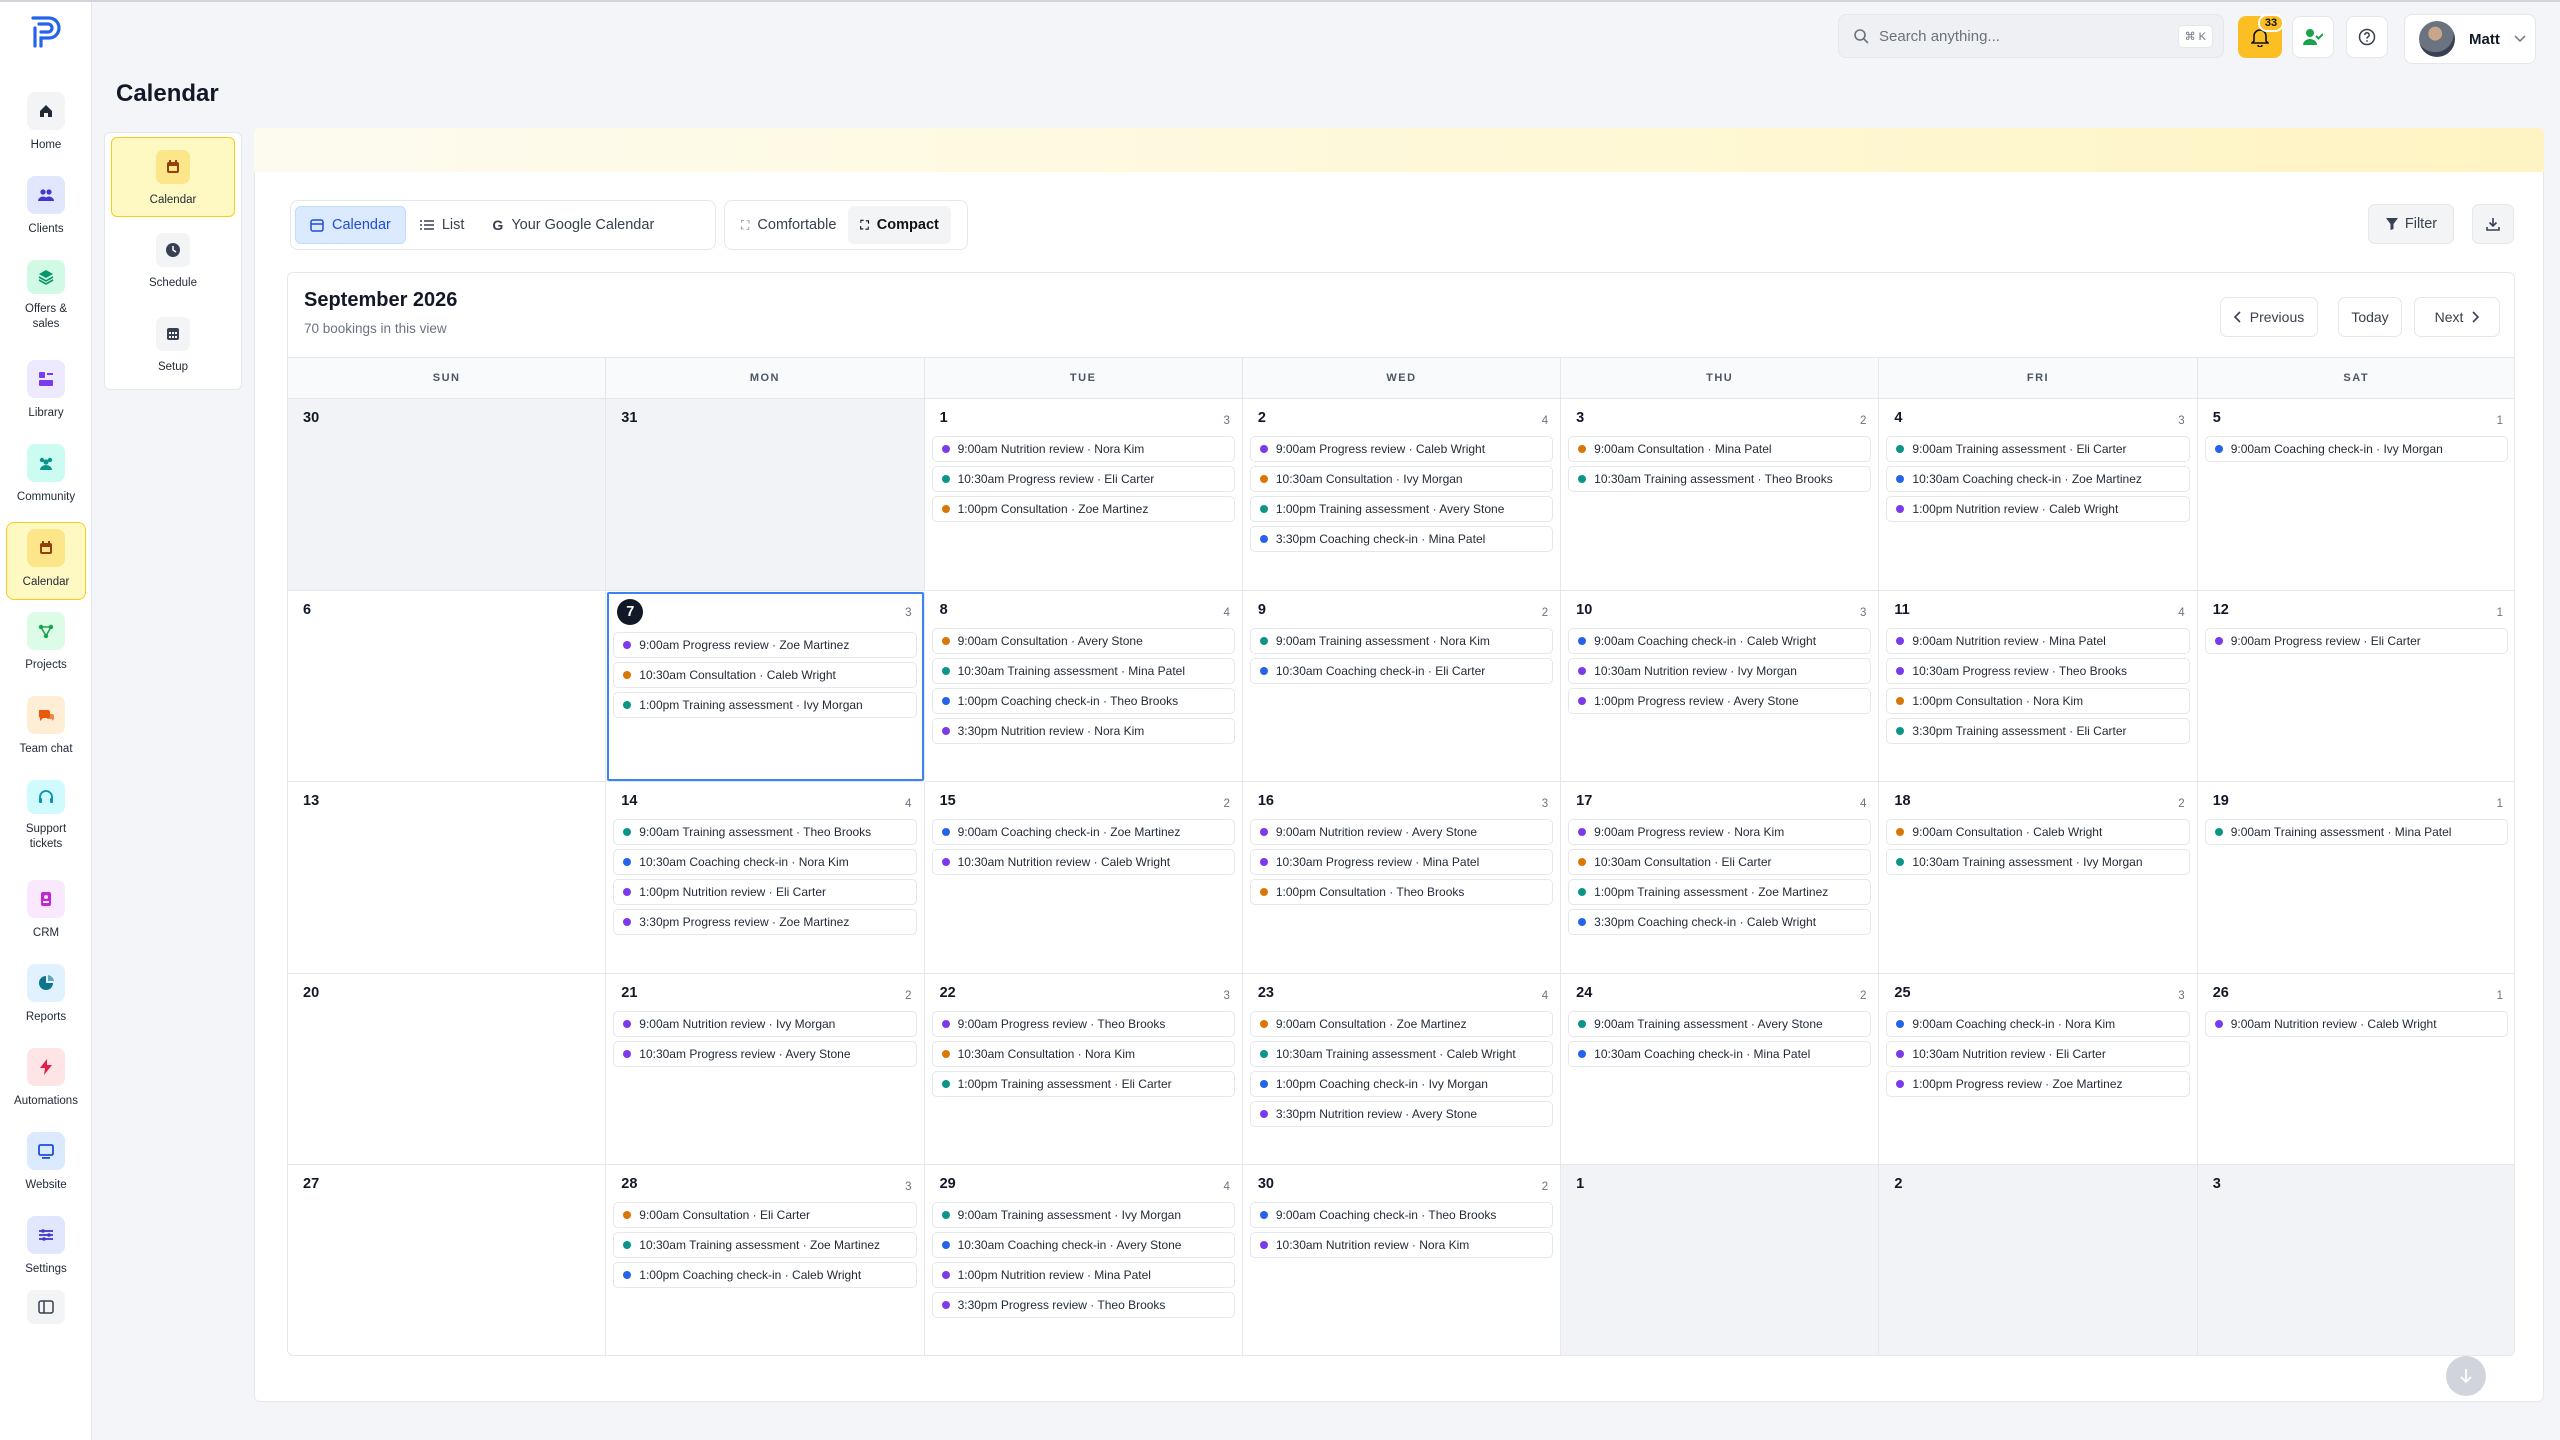 Image resolution: width=2560 pixels, height=1440 pixels. I want to click on event-chip: 3:30pm Coaching check-in · Mina Patel, so click(1401, 539).